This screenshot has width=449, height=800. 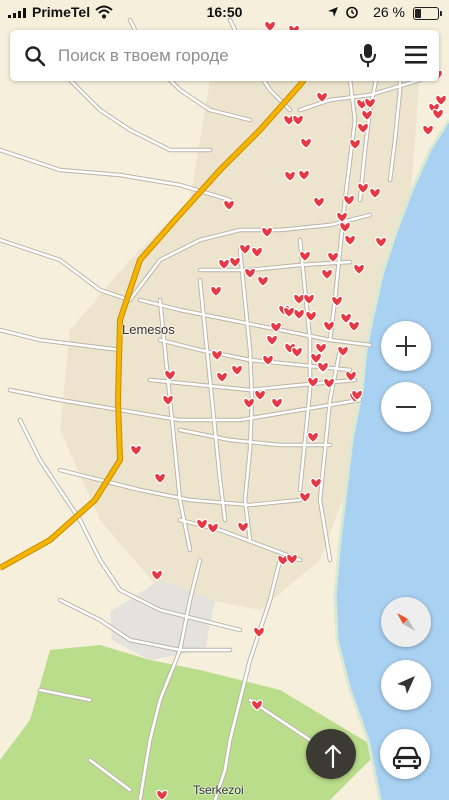 I want to click on search-bar: Поиск в твоем городе, so click(x=224, y=55).